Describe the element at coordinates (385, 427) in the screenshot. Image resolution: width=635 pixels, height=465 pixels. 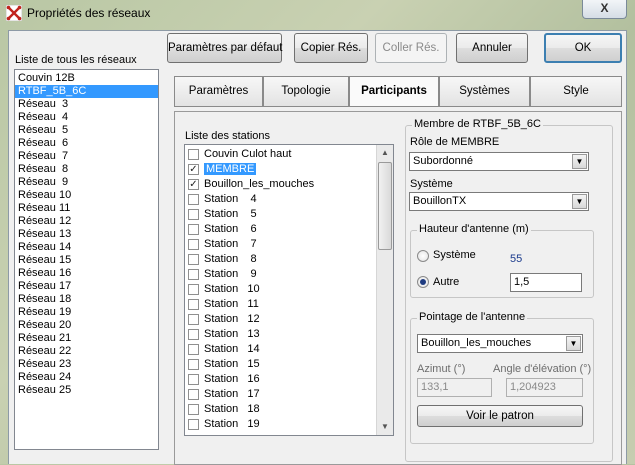
I see `scroll-down-icon: ▼` at that location.